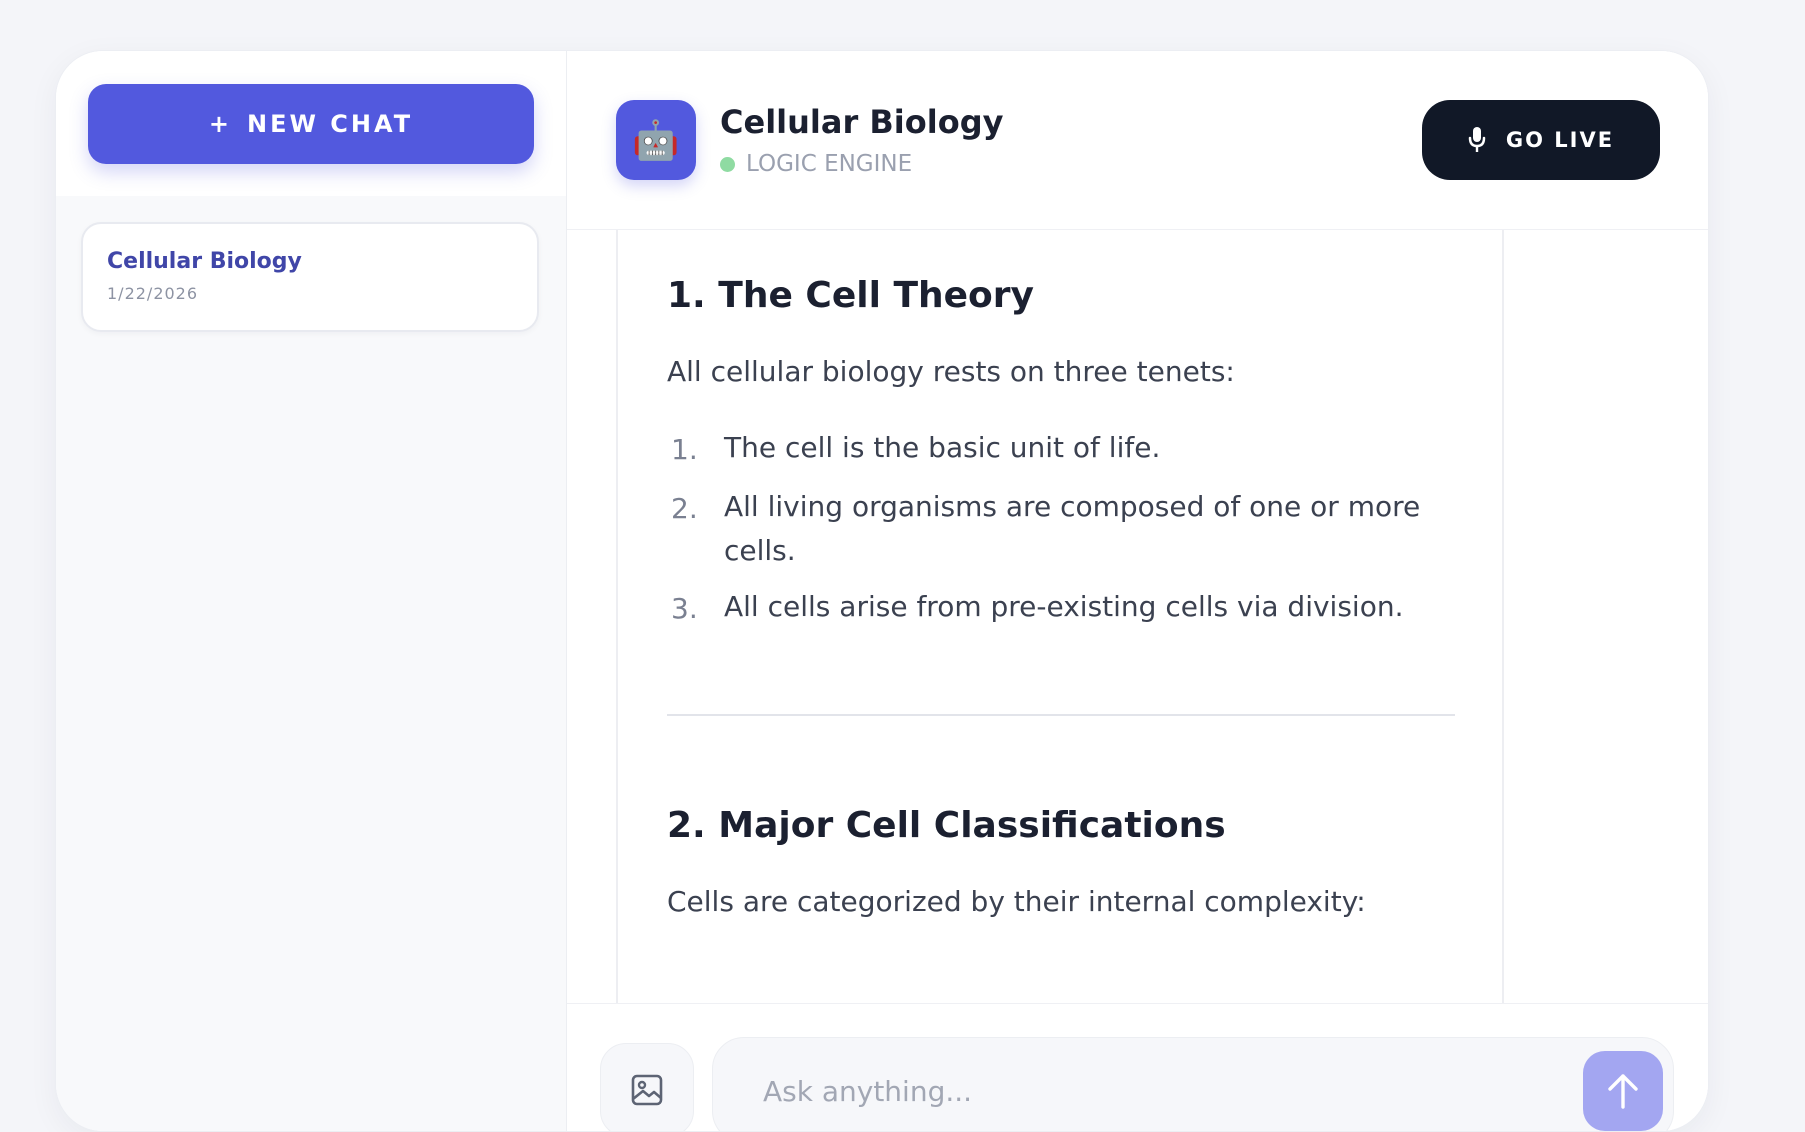 The height and width of the screenshot is (1132, 1805). What do you see at coordinates (684, 449) in the screenshot?
I see `list-item-number: 1.` at bounding box center [684, 449].